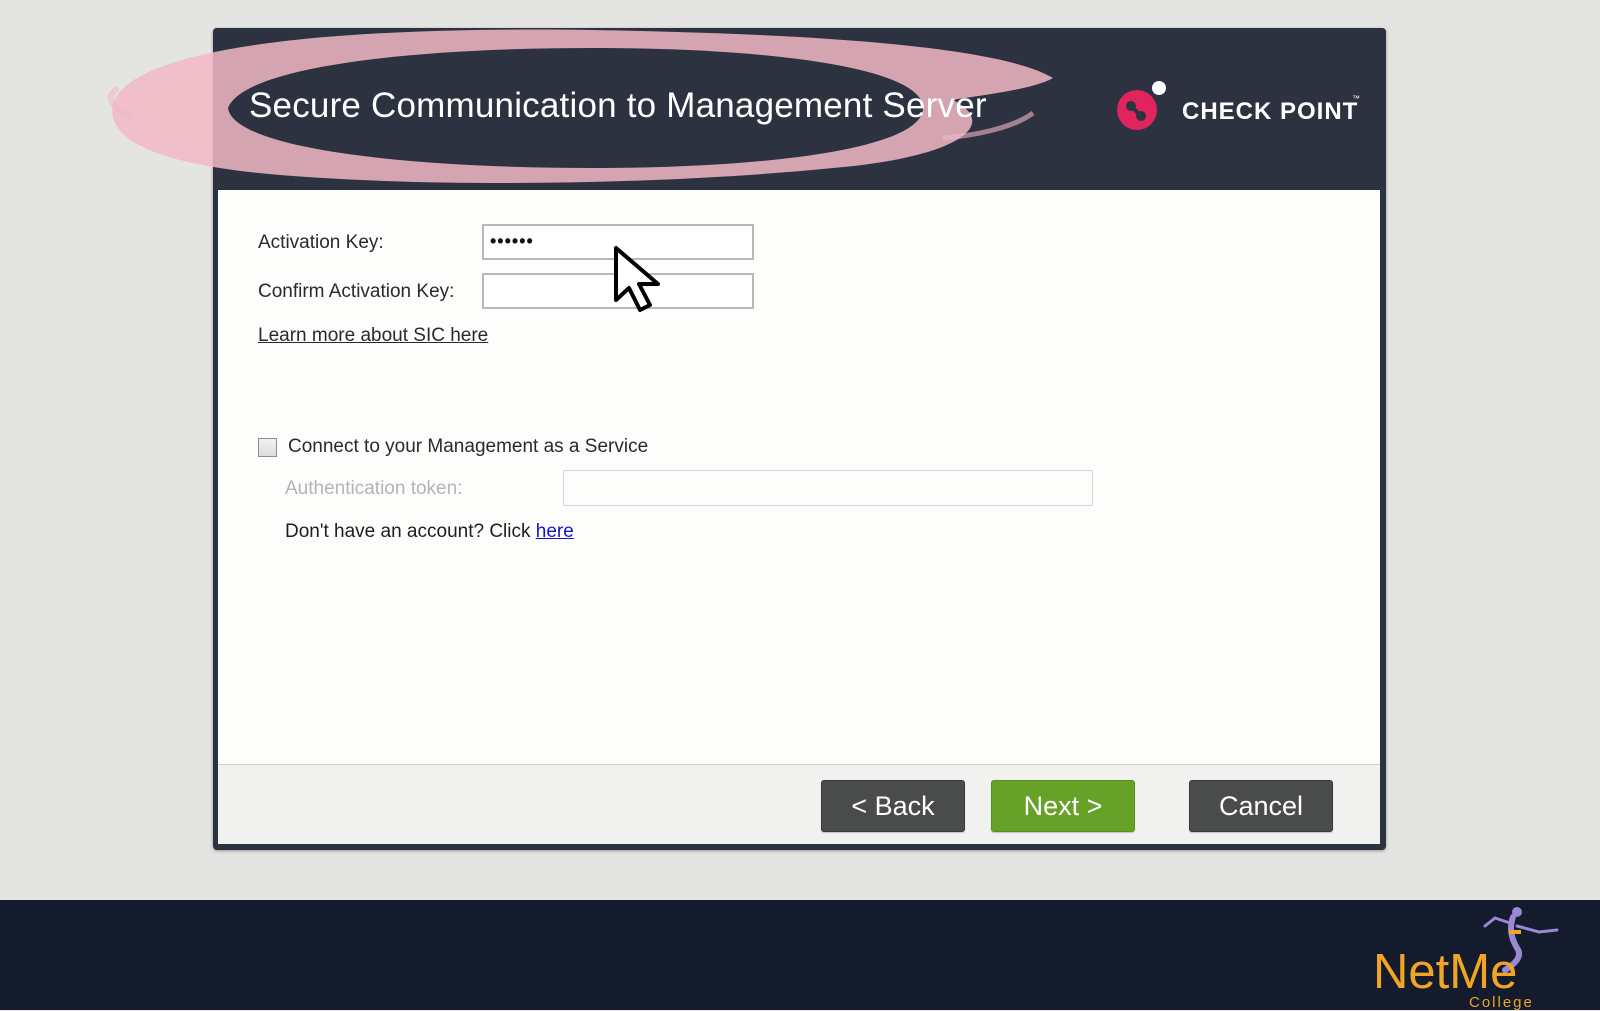 This screenshot has height=1011, width=1600. What do you see at coordinates (828, 488) in the screenshot?
I see `auth-token-input` at bounding box center [828, 488].